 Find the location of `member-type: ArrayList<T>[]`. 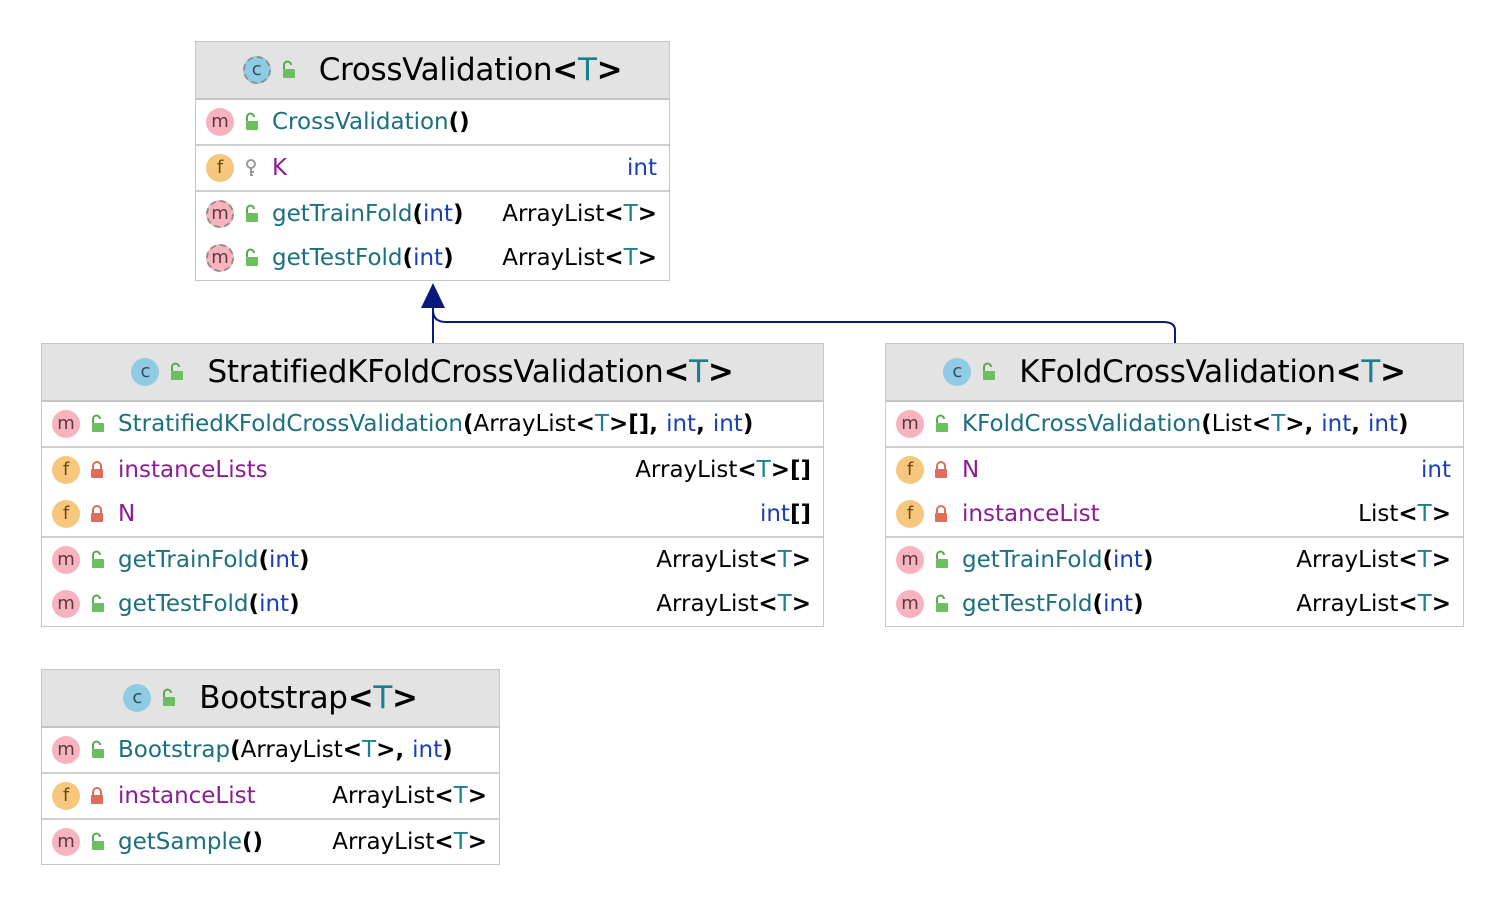

member-type: ArrayList<T>[] is located at coordinates (723, 470).